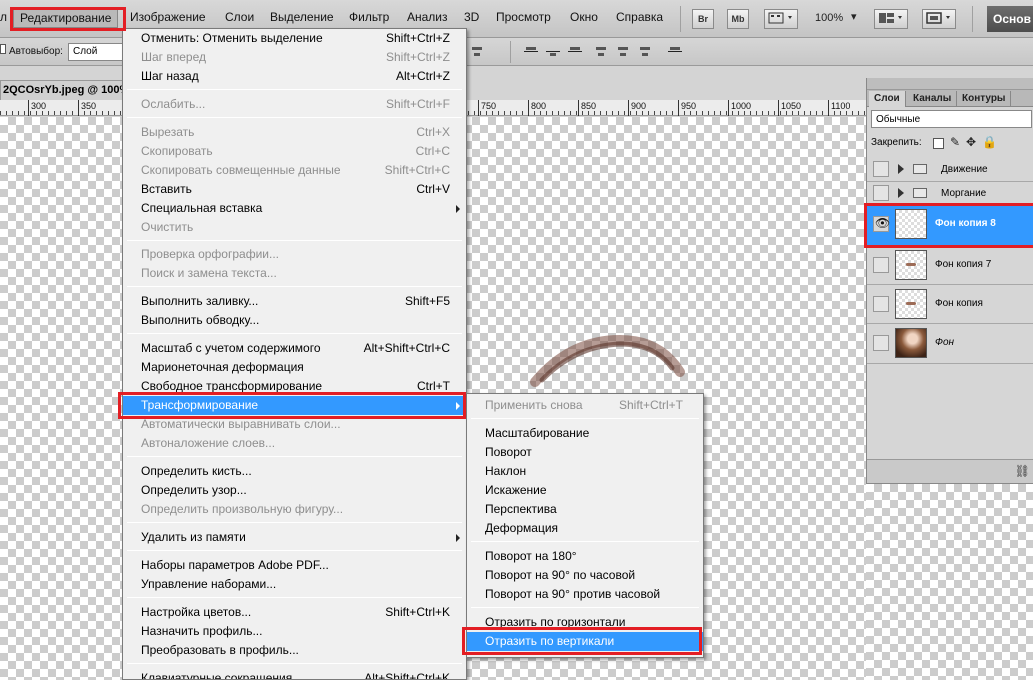 The width and height of the screenshot is (1033, 680). Describe the element at coordinates (680, 19) in the screenshot. I see `toolbar-separator` at that location.